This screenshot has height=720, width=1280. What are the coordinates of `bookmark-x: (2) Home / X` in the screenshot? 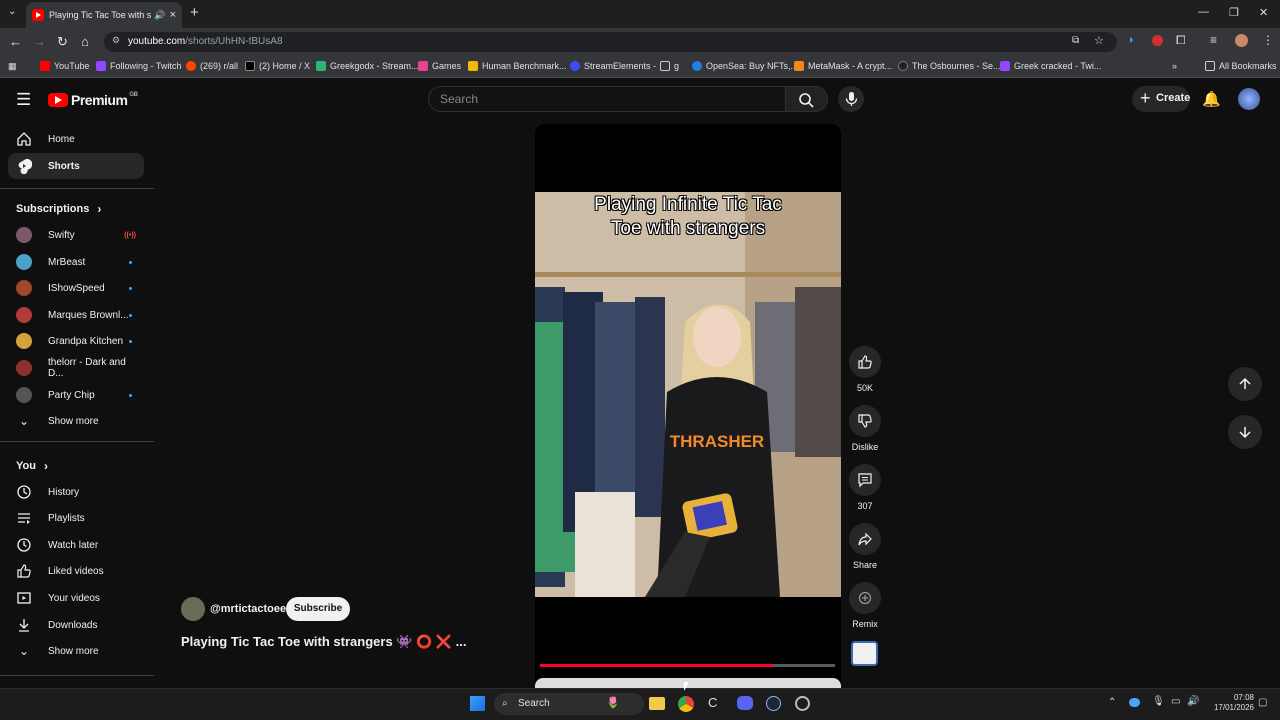 It's located at (277, 66).